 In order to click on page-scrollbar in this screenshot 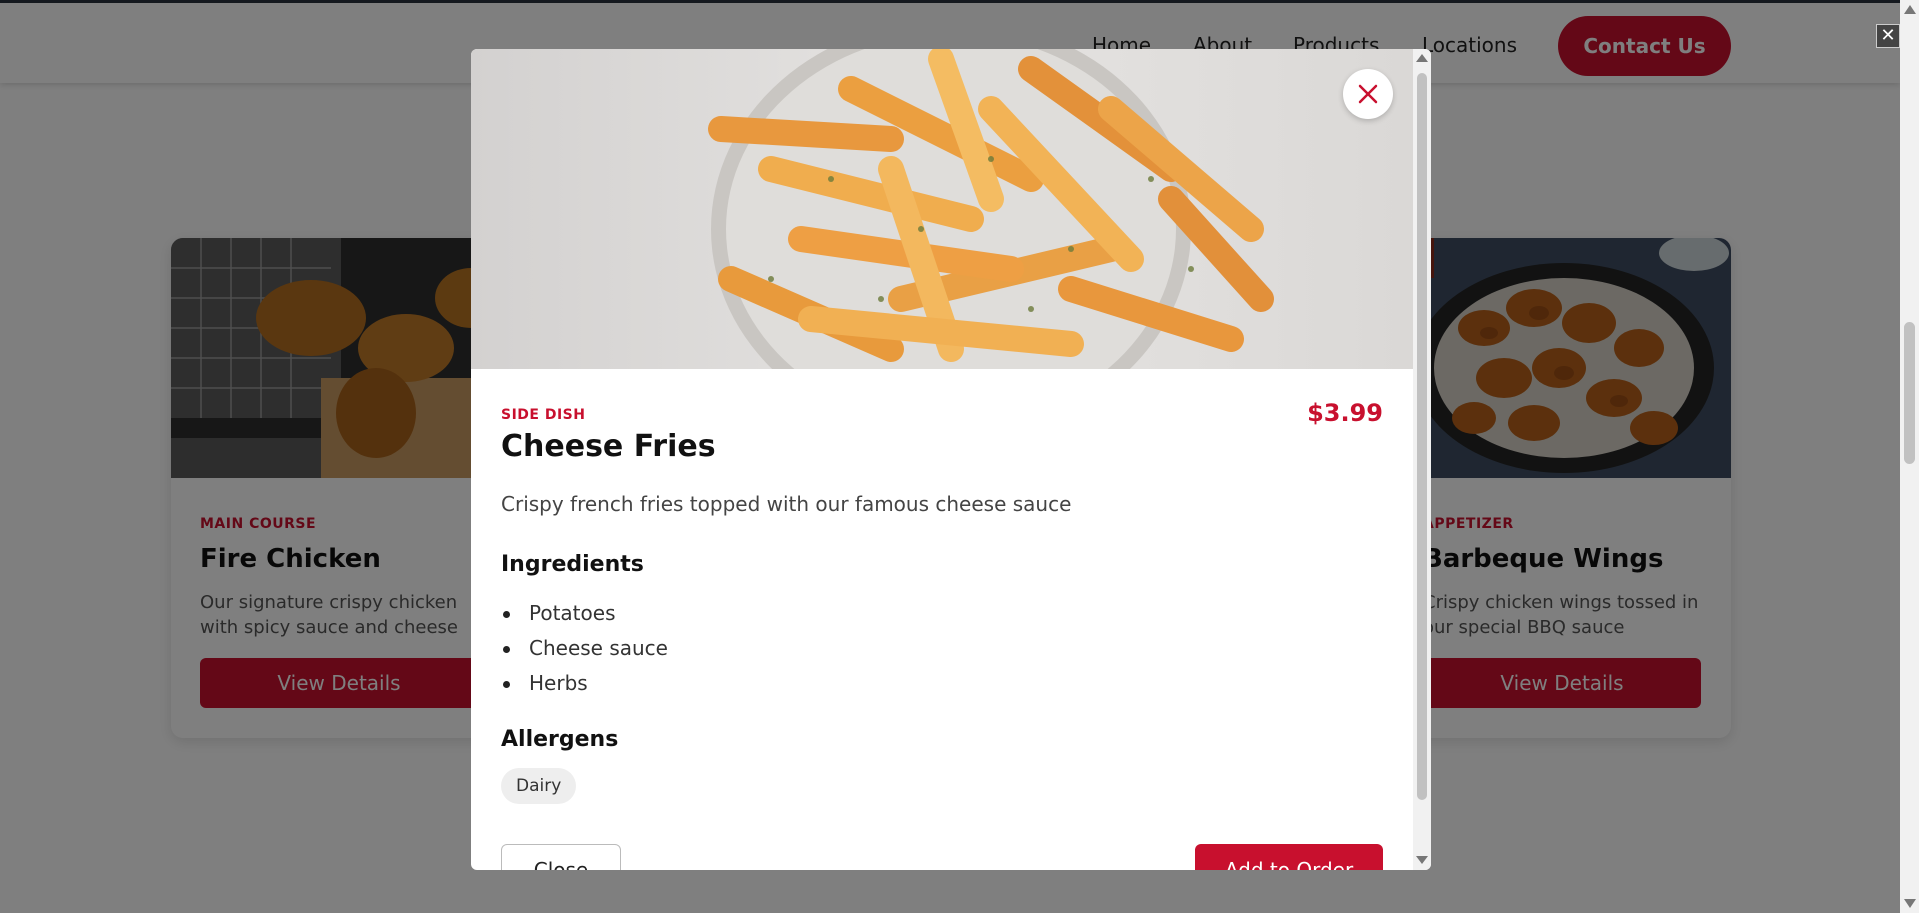, I will do `click(1909, 456)`.